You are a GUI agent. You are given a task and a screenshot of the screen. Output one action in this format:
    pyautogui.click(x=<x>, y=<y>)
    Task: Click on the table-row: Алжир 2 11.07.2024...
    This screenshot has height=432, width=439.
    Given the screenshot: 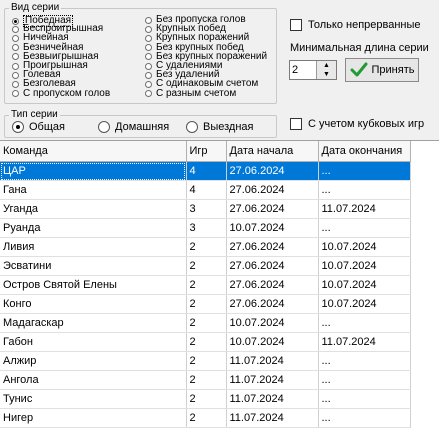 What is the action you would take?
    pyautogui.click(x=205, y=361)
    